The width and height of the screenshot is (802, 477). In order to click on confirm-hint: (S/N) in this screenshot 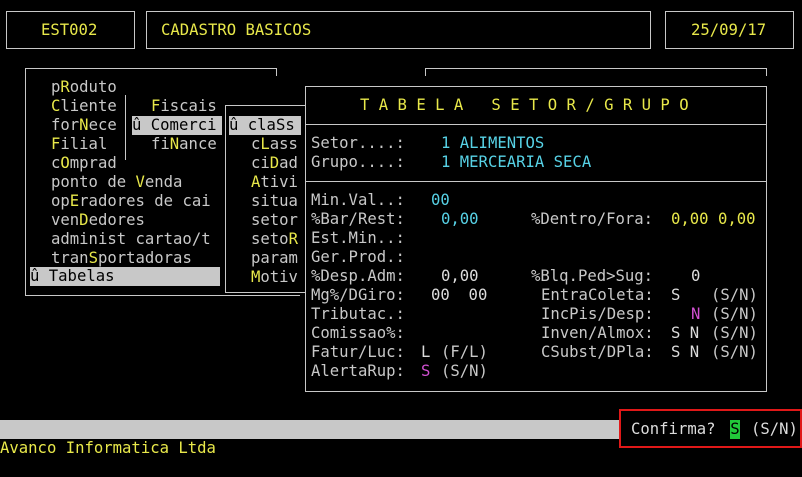, I will do `click(774, 429)`.